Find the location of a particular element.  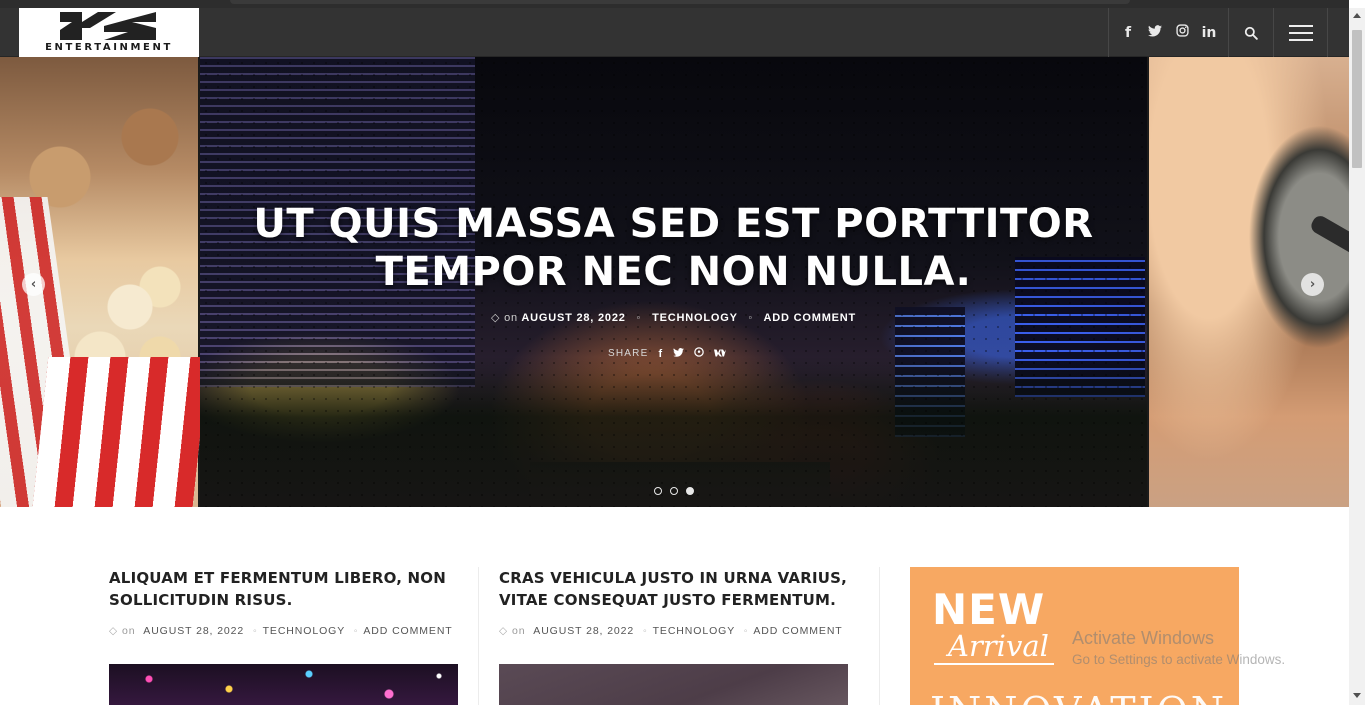

slider-pagination is located at coordinates (674, 491).